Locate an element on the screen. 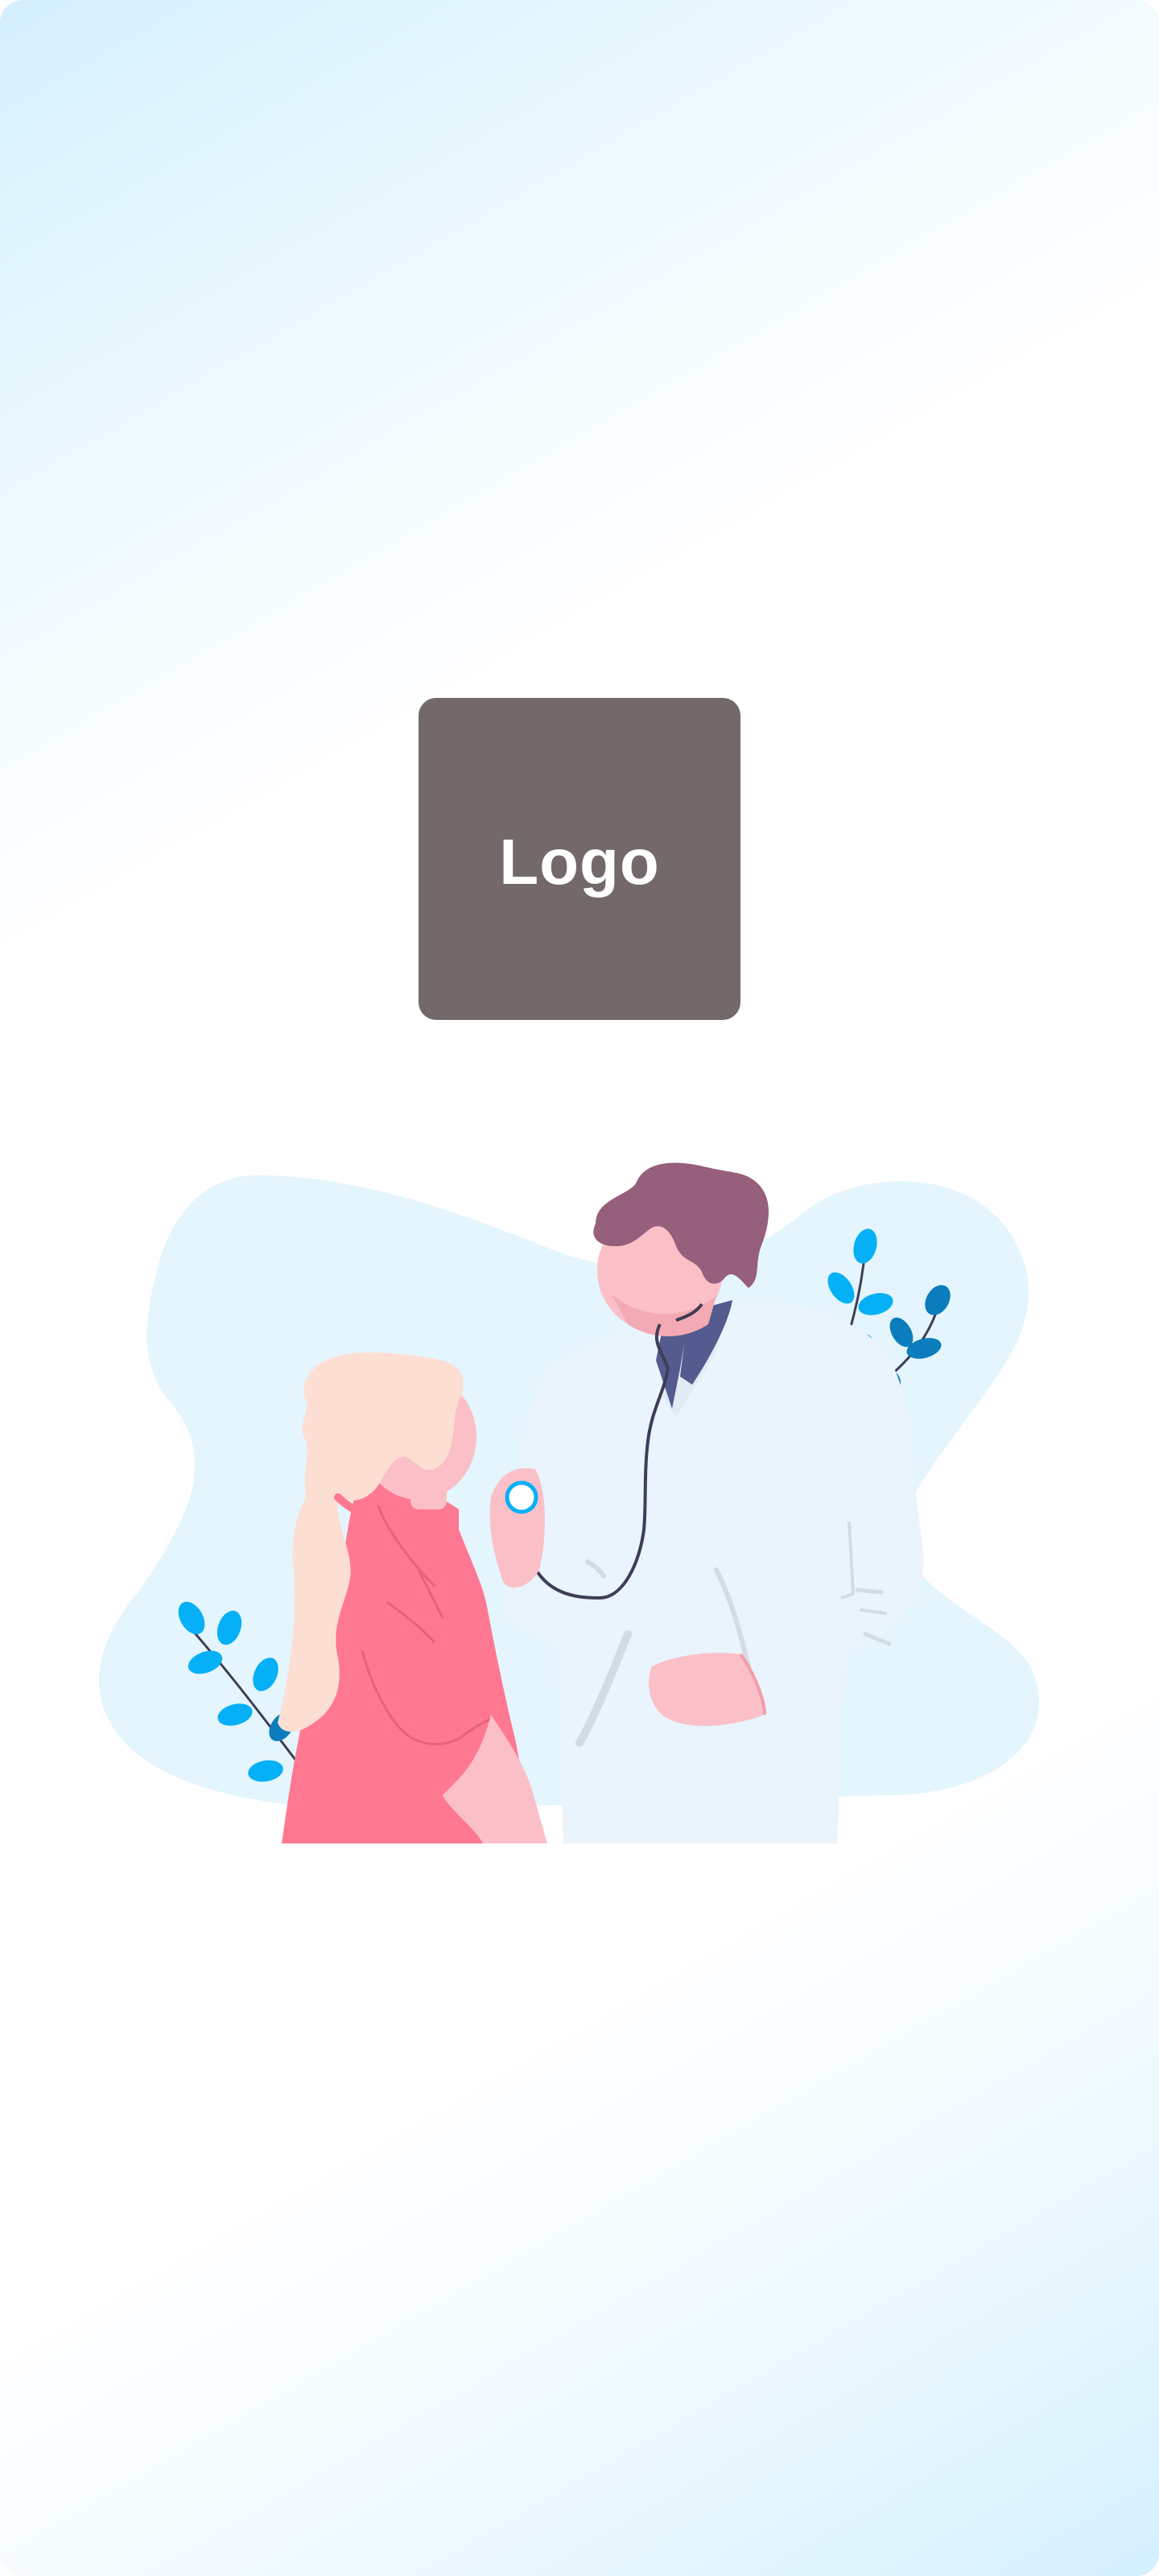 Image resolution: width=1159 pixels, height=2576 pixels. logo-placeholder: Logo is located at coordinates (579, 859).